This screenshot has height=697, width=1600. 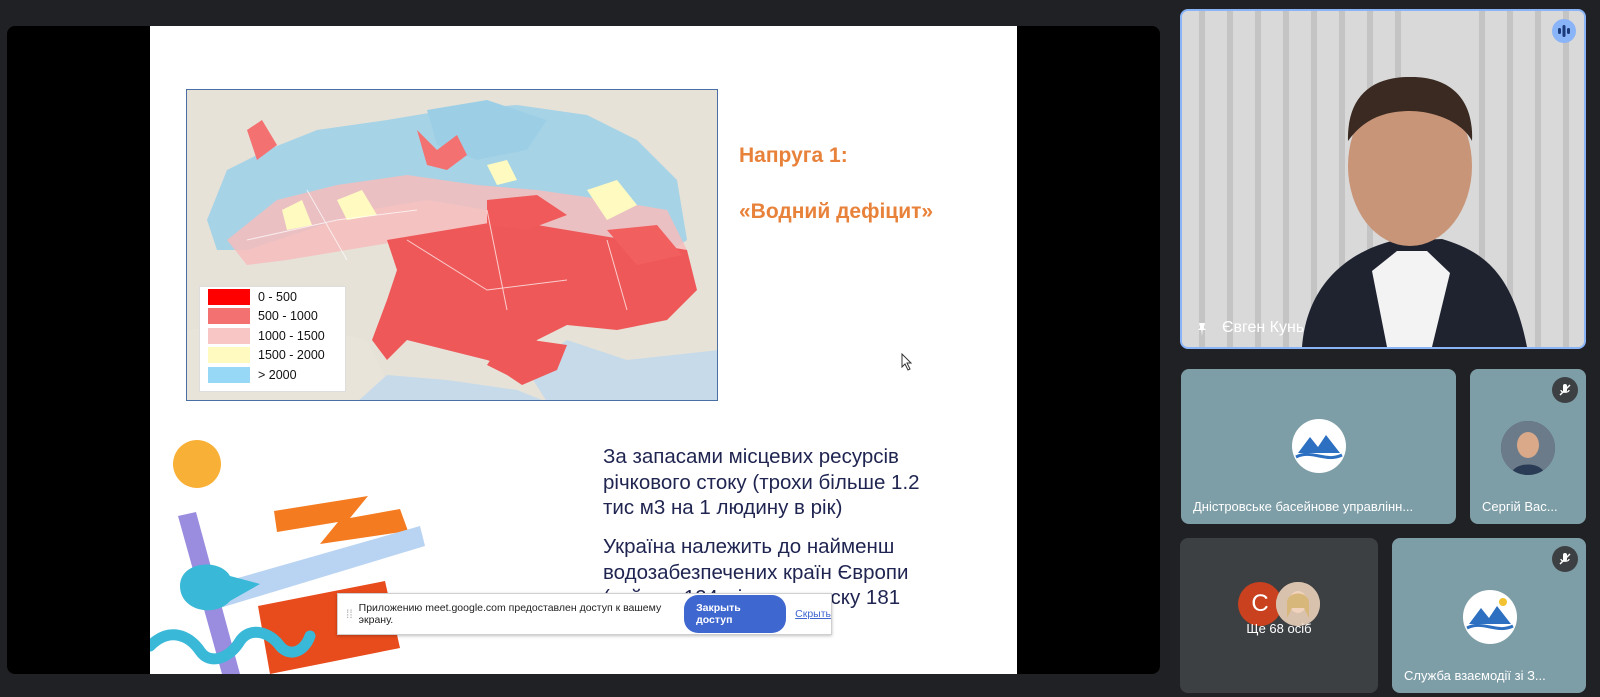 I want to click on stop-sharing-button: Закрыть доступ, so click(x=735, y=614).